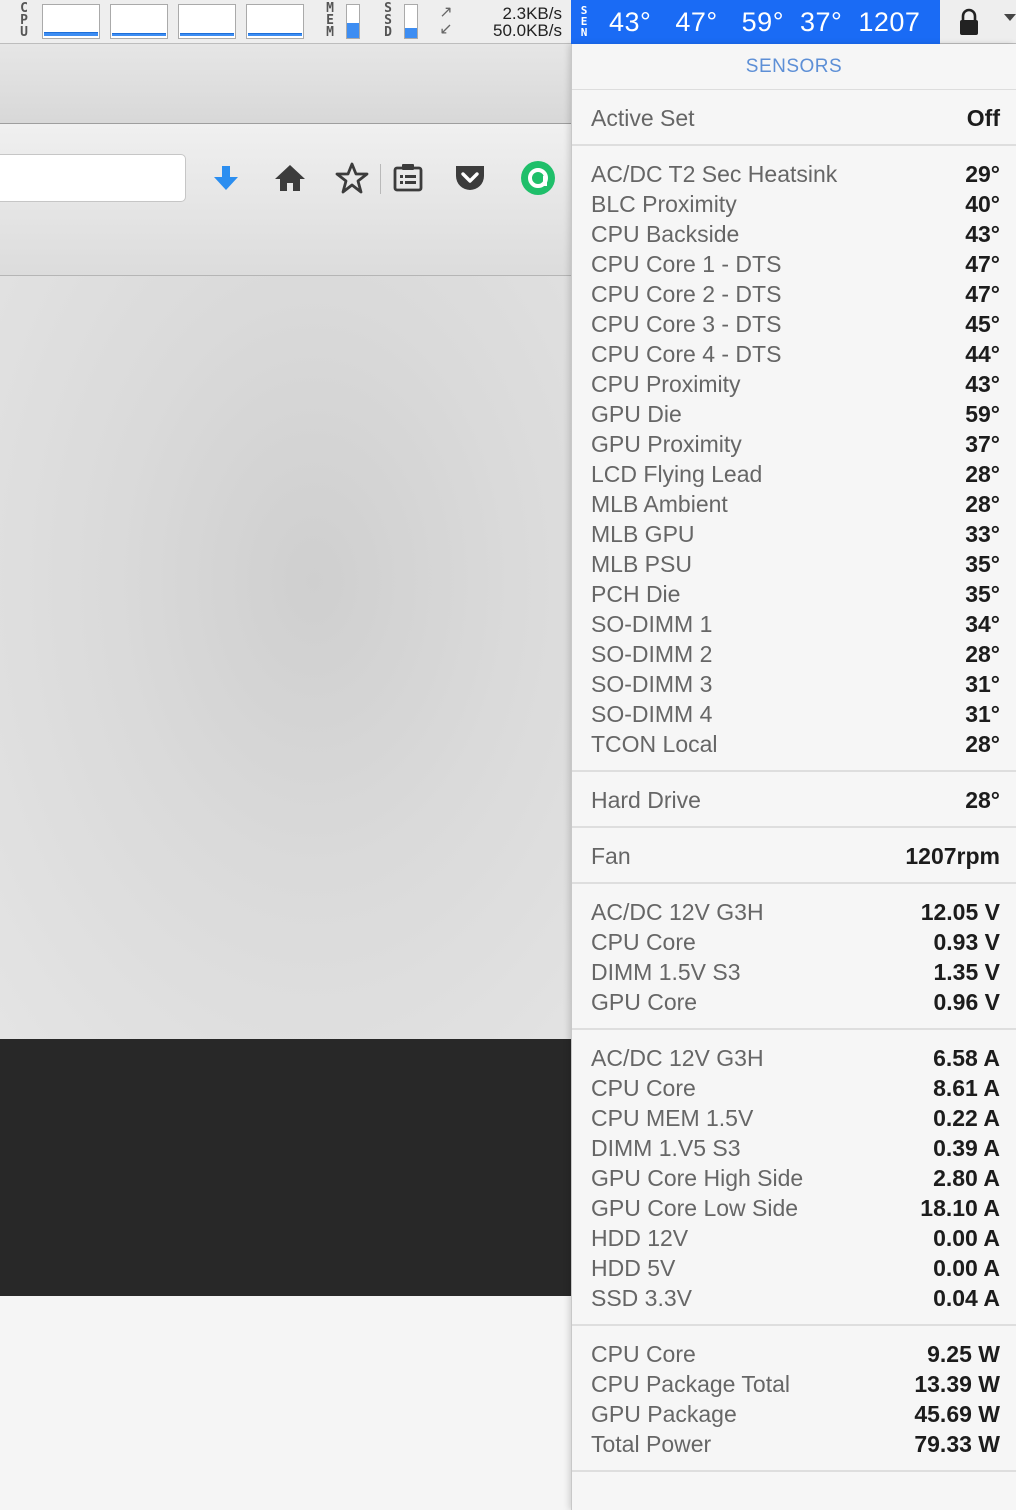 This screenshot has width=1016, height=1510. What do you see at coordinates (794, 67) in the screenshot?
I see `sensors-title: SENSORS` at bounding box center [794, 67].